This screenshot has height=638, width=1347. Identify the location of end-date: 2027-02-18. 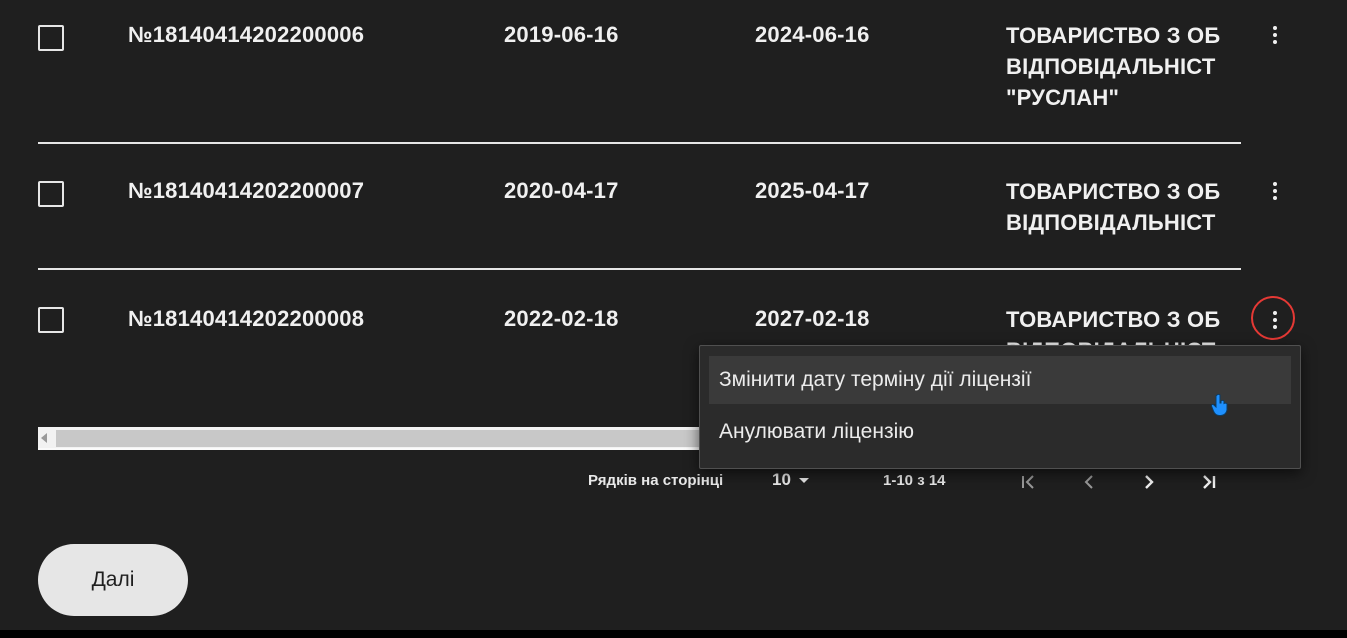
(812, 318).